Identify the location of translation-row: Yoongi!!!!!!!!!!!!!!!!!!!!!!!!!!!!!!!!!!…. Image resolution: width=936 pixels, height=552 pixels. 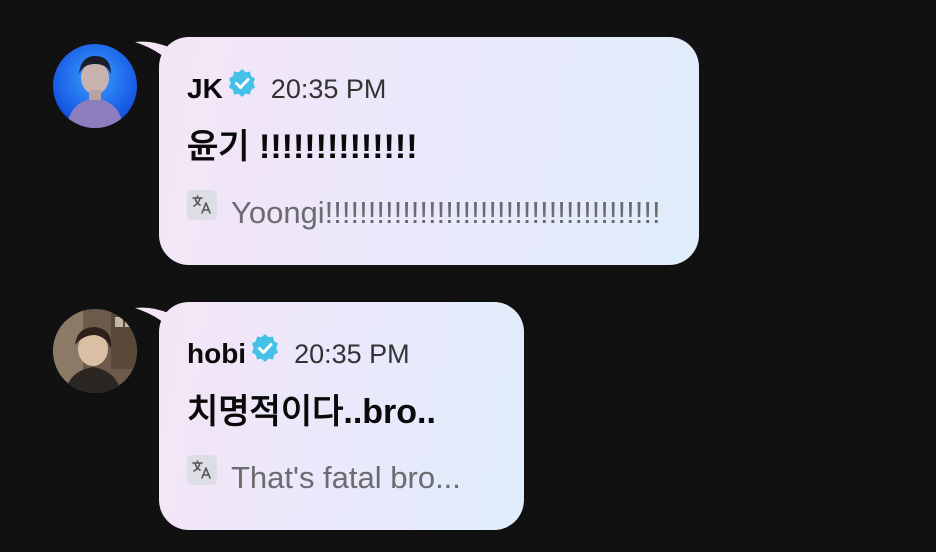
(424, 210).